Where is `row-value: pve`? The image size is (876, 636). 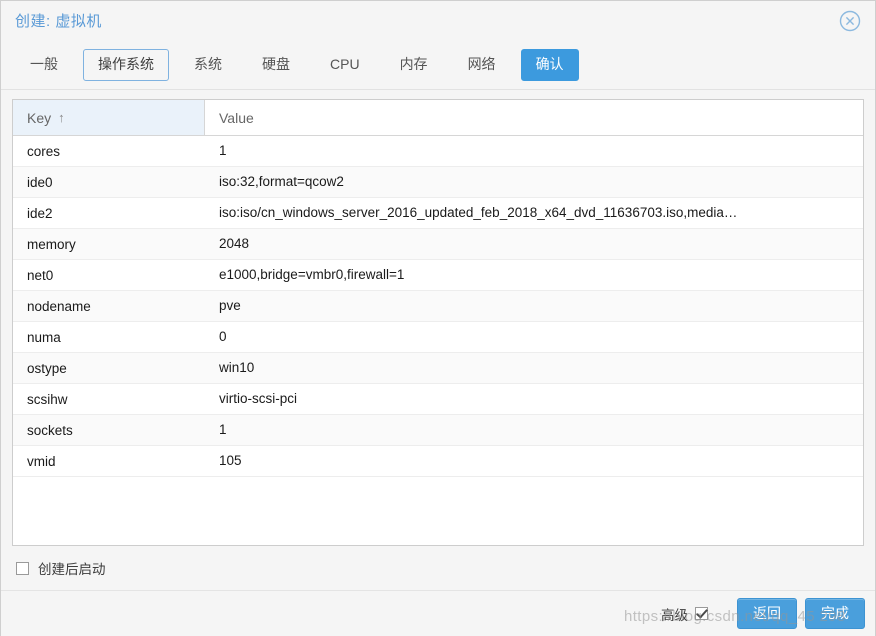 row-value: pve is located at coordinates (230, 305).